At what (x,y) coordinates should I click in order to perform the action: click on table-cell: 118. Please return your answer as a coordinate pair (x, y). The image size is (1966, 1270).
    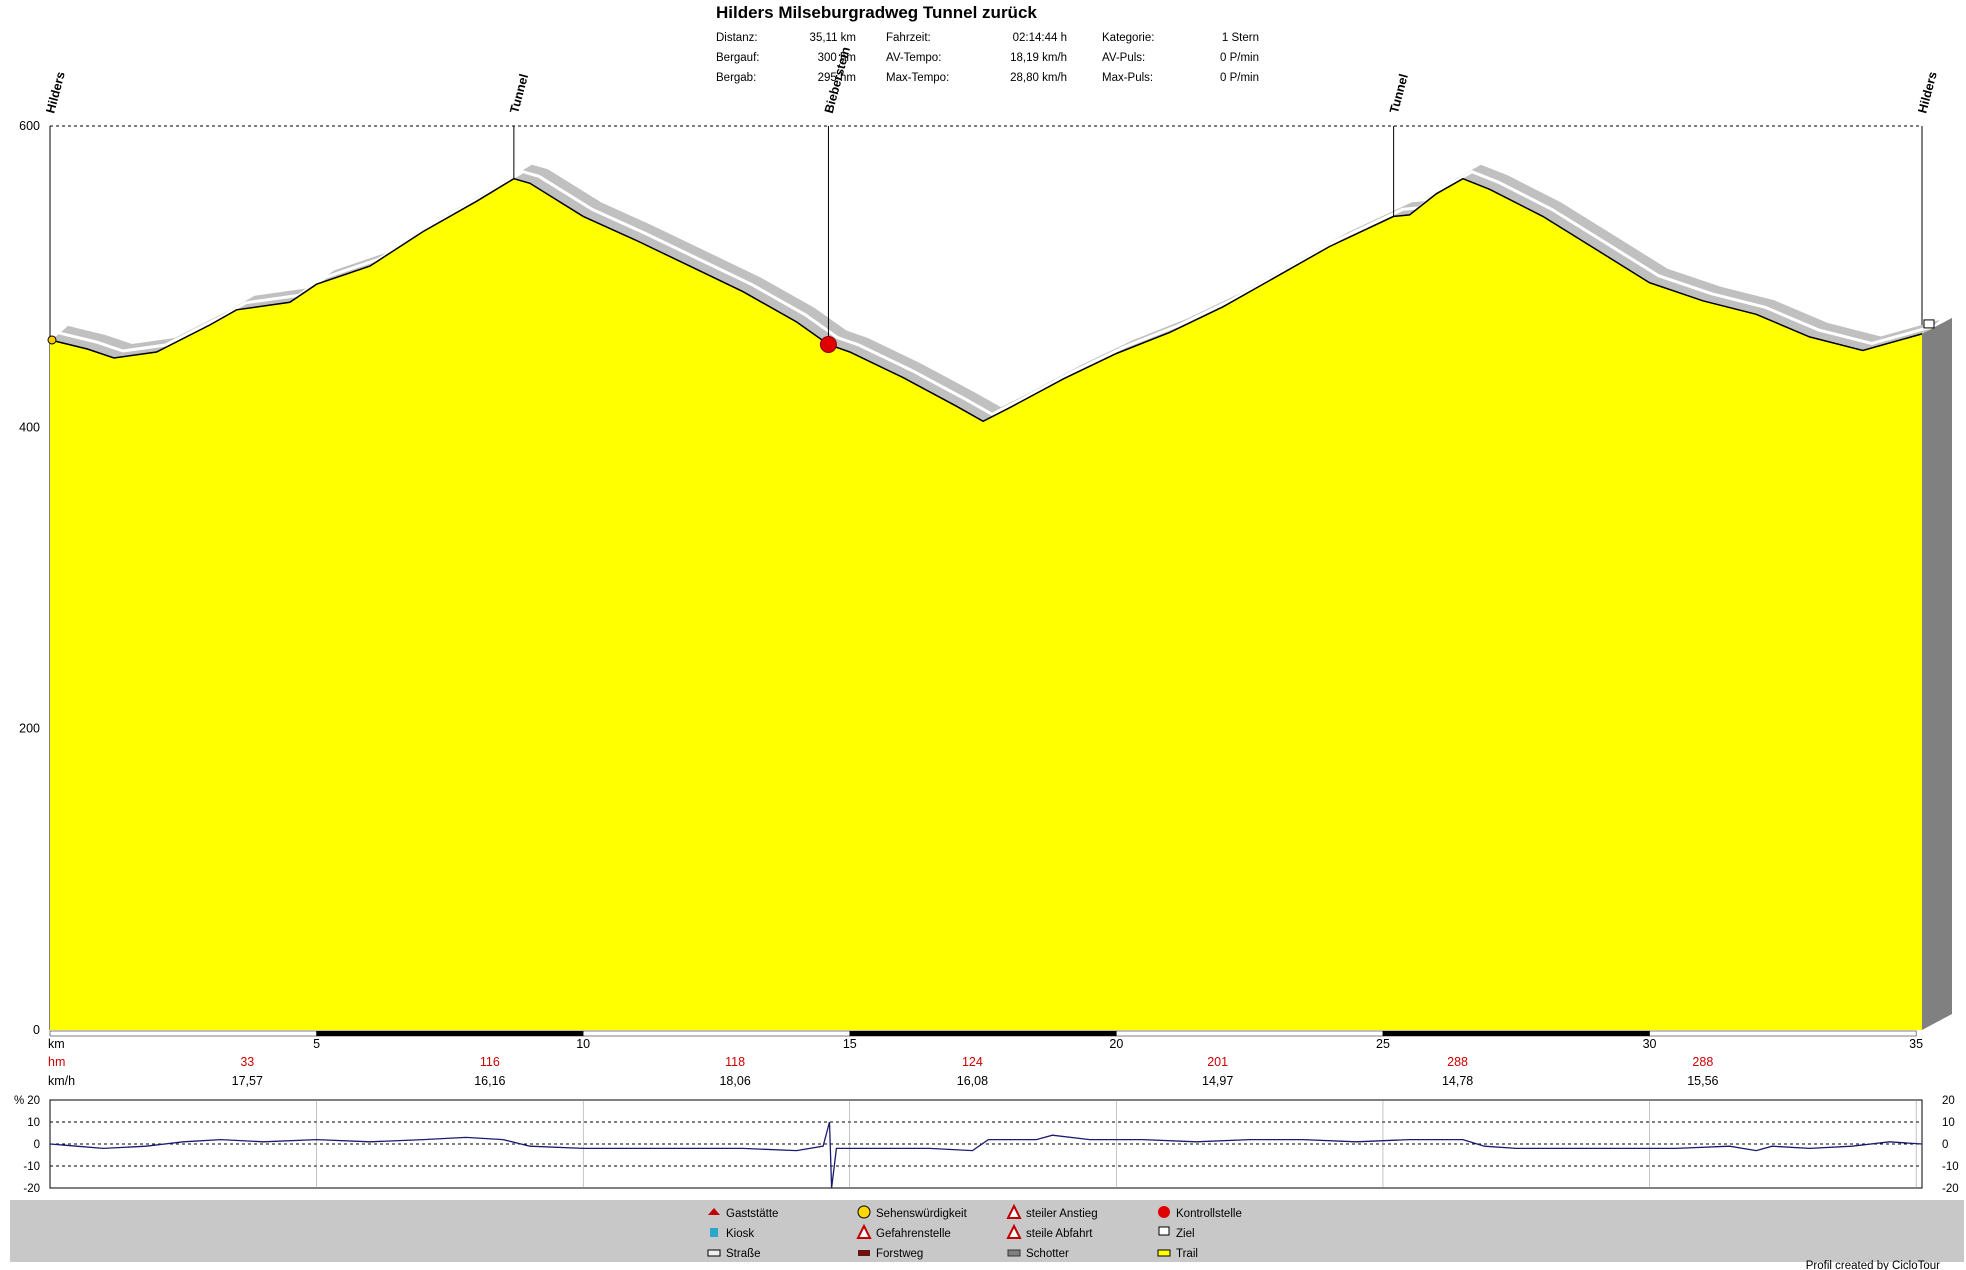
    Looking at the image, I should click on (735, 1062).